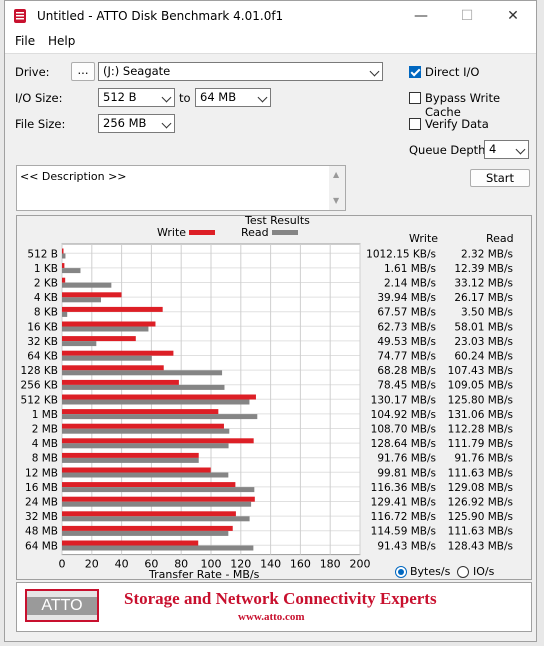 The height and width of the screenshot is (646, 544). What do you see at coordinates (181, 188) in the screenshot?
I see `description-box: << Description >> ▲ ▼` at bounding box center [181, 188].